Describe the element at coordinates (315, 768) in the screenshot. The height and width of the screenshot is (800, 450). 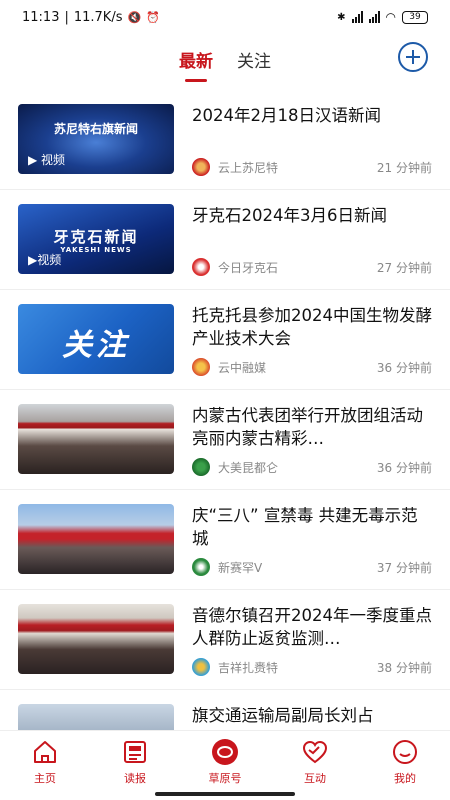
I see `nav-interact: 互动` at that location.